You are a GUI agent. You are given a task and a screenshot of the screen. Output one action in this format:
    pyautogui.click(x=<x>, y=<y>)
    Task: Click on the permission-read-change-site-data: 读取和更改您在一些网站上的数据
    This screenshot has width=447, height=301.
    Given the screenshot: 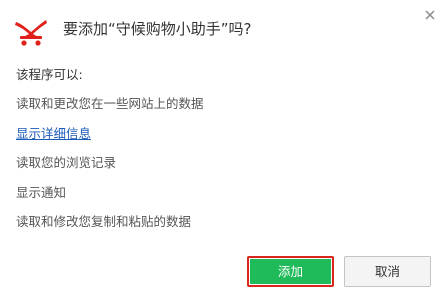 What is the action you would take?
    pyautogui.click(x=110, y=103)
    